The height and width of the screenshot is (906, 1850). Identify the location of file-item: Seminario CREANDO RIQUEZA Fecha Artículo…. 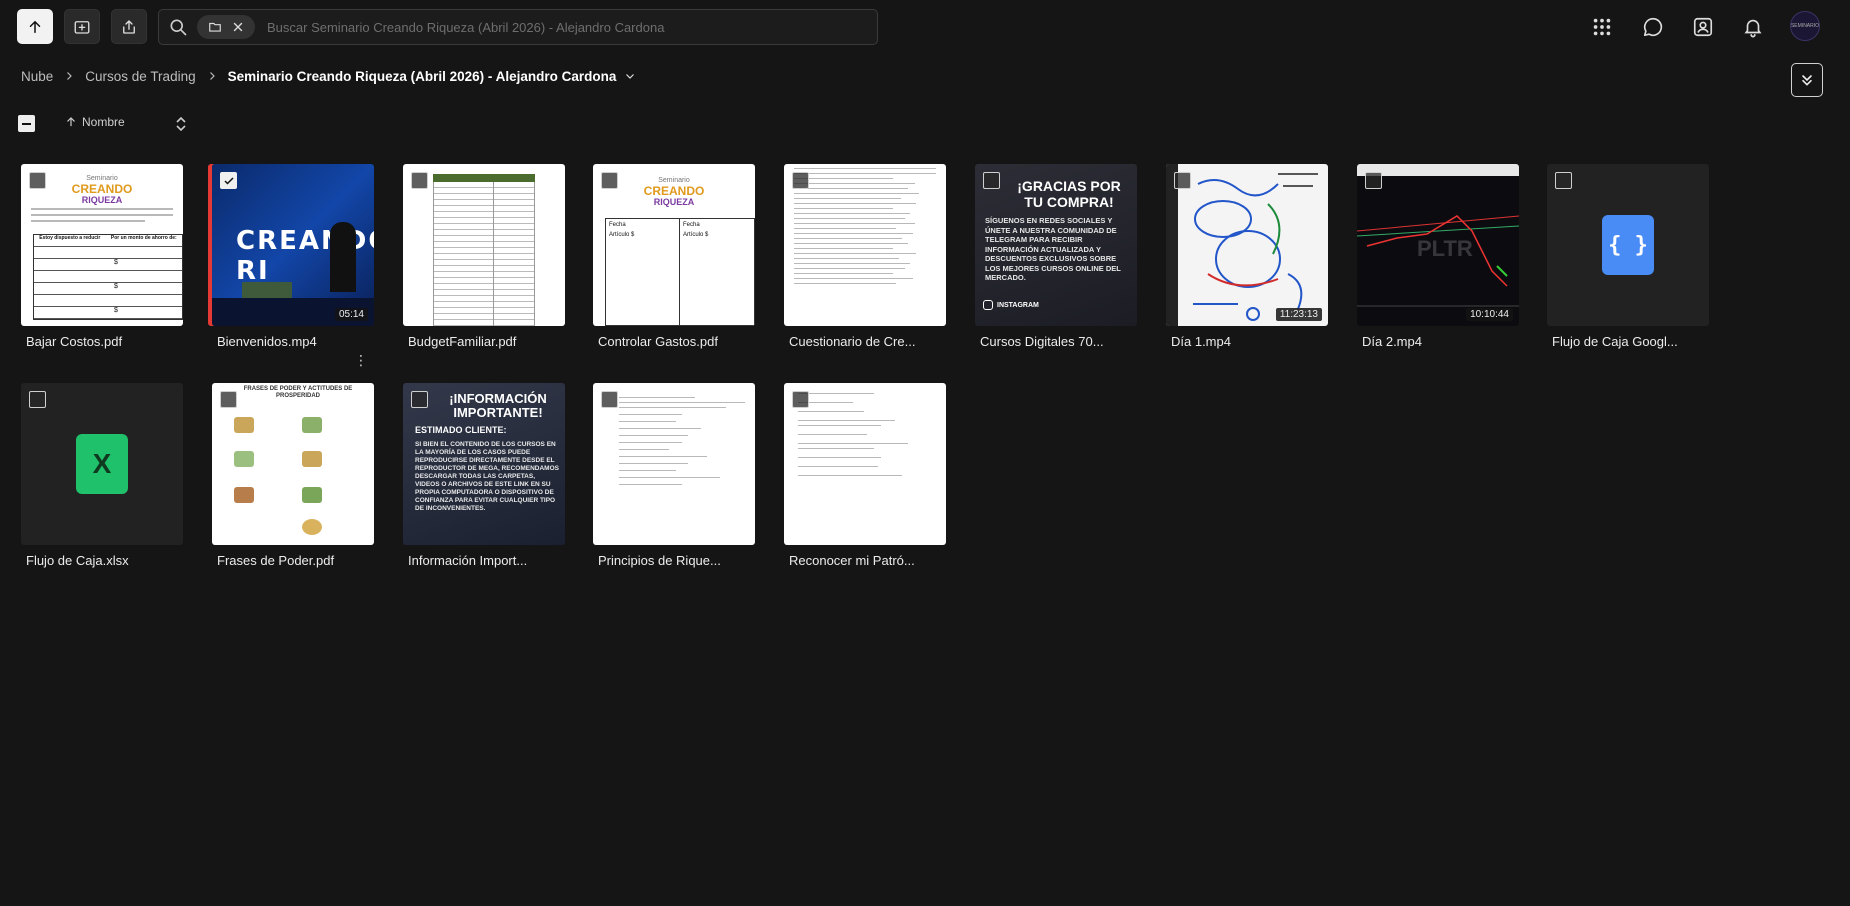
(674, 256).